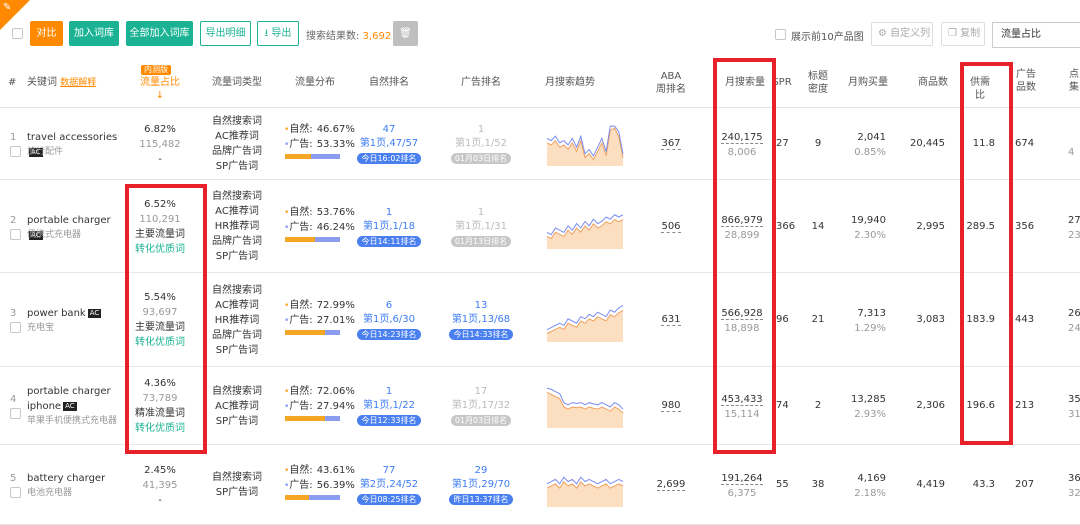  What do you see at coordinates (871, 313) in the screenshot?
I see `monthly-buy-value: 7,313` at bounding box center [871, 313].